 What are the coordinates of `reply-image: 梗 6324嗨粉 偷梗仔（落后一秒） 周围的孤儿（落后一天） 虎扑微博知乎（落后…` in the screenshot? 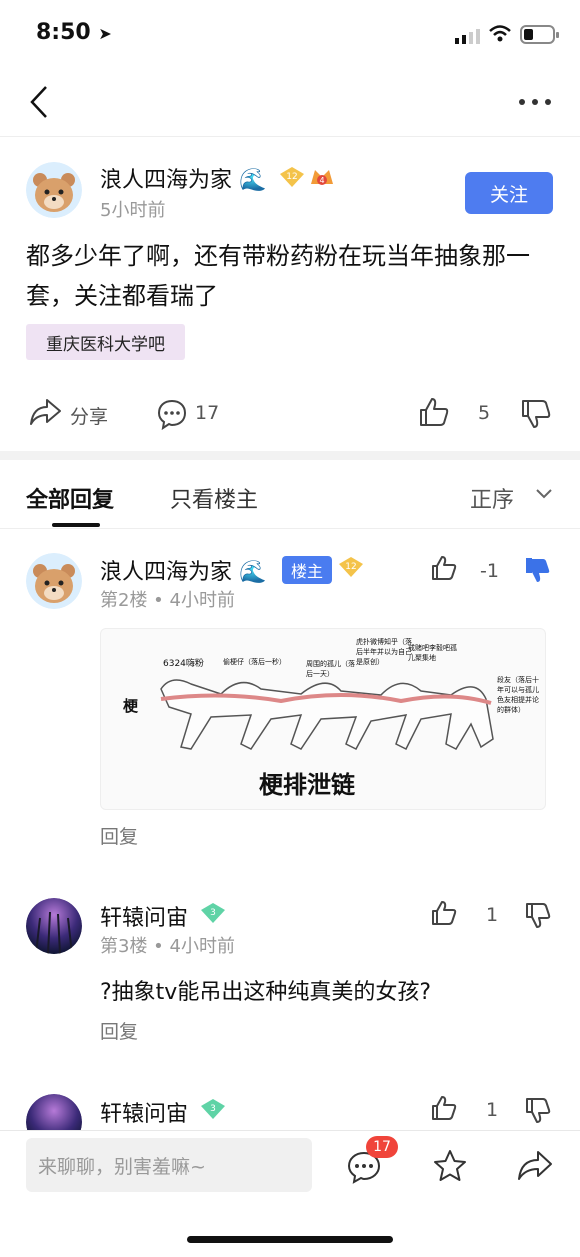 It's located at (323, 719).